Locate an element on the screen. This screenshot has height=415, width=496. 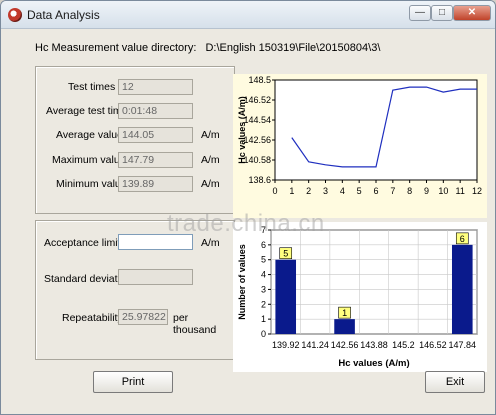
bar-chart-x-tick-label: 139.92 is located at coordinates (286, 345).